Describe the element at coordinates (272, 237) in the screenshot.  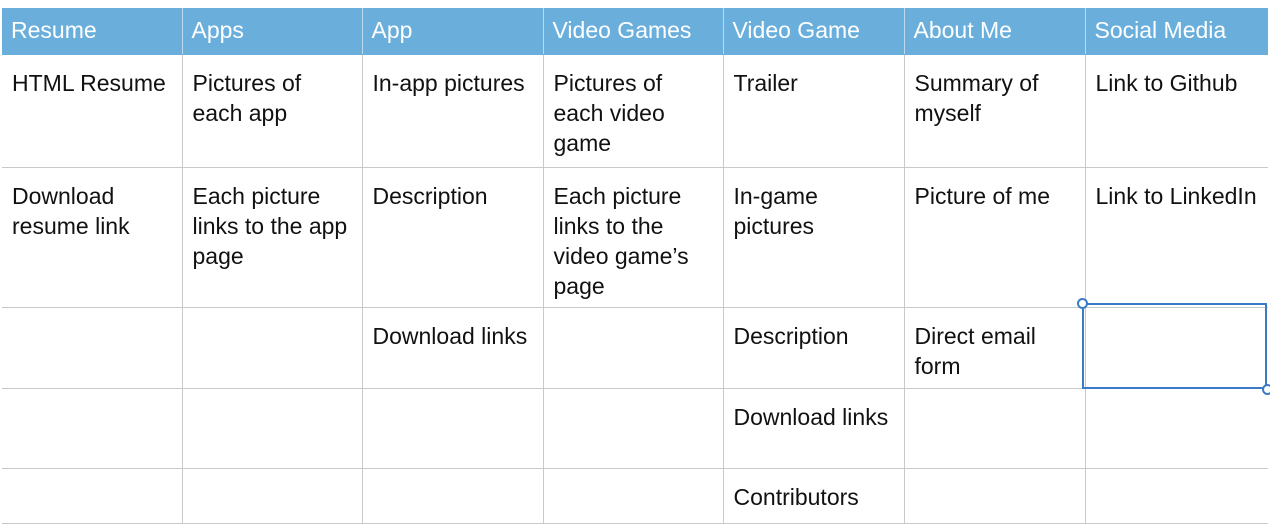
I see `table-cell: Each picture links to the app page` at that location.